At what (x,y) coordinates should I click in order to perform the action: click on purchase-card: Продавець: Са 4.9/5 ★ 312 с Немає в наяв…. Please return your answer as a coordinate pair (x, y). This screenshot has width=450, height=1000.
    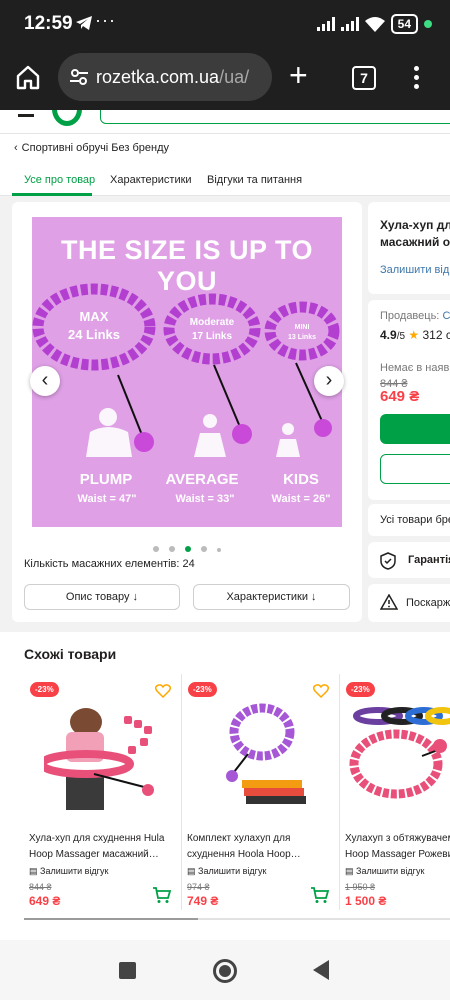
    Looking at the image, I should click on (409, 400).